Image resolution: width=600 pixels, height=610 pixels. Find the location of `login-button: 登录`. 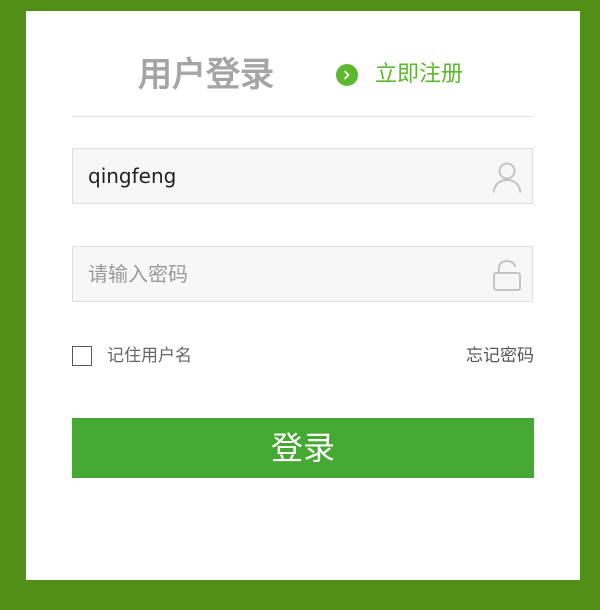

login-button: 登录 is located at coordinates (303, 448).